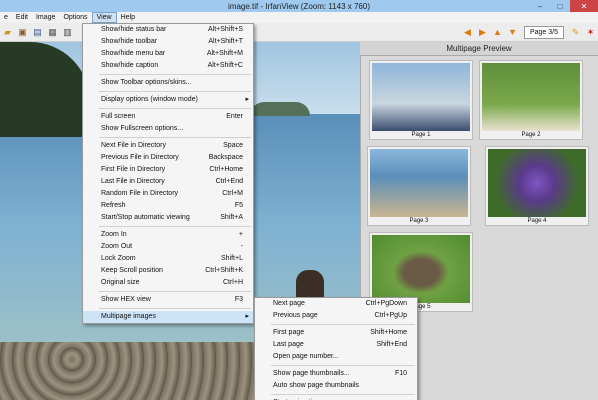  Describe the element at coordinates (336, 345) in the screenshot. I see `multipage-menu-item: Last page Shift+End` at that location.